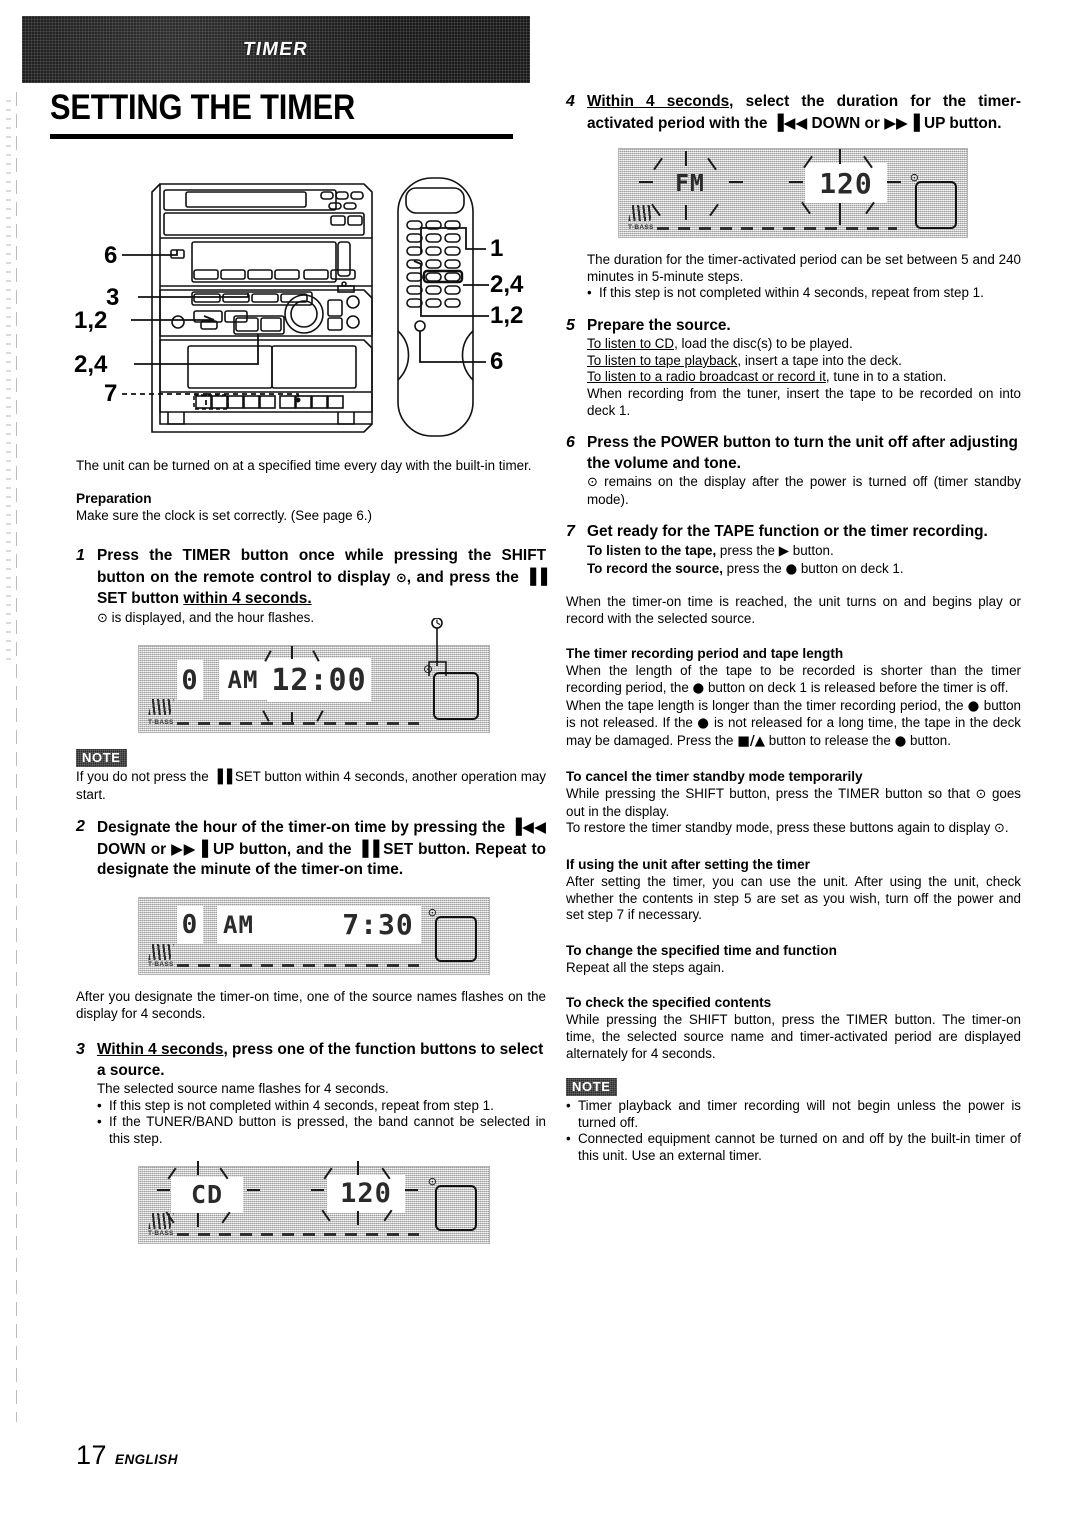 The image size is (1080, 1515). I want to click on page-title: SETTING THE TIMER, so click(203, 107).